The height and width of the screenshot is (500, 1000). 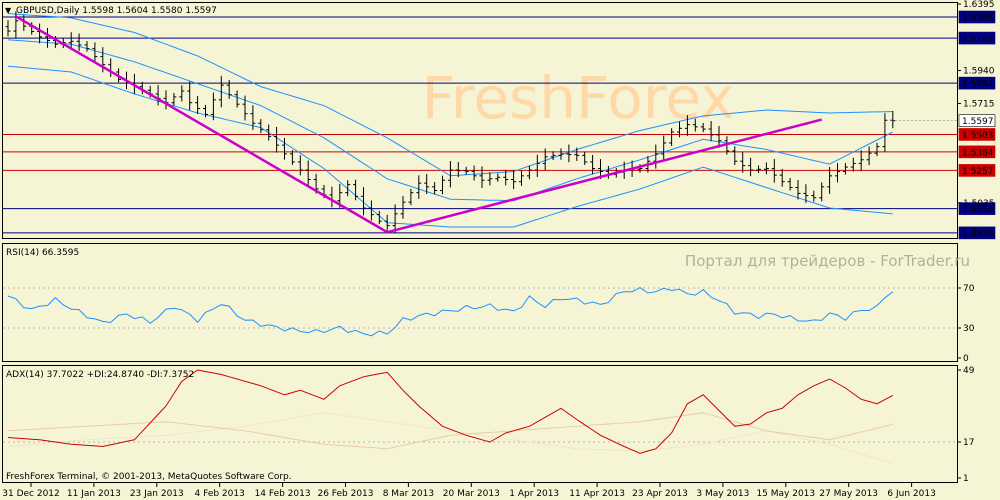 What do you see at coordinates (979, 5) in the screenshot?
I see `price-tick-label: 1.6395` at bounding box center [979, 5].